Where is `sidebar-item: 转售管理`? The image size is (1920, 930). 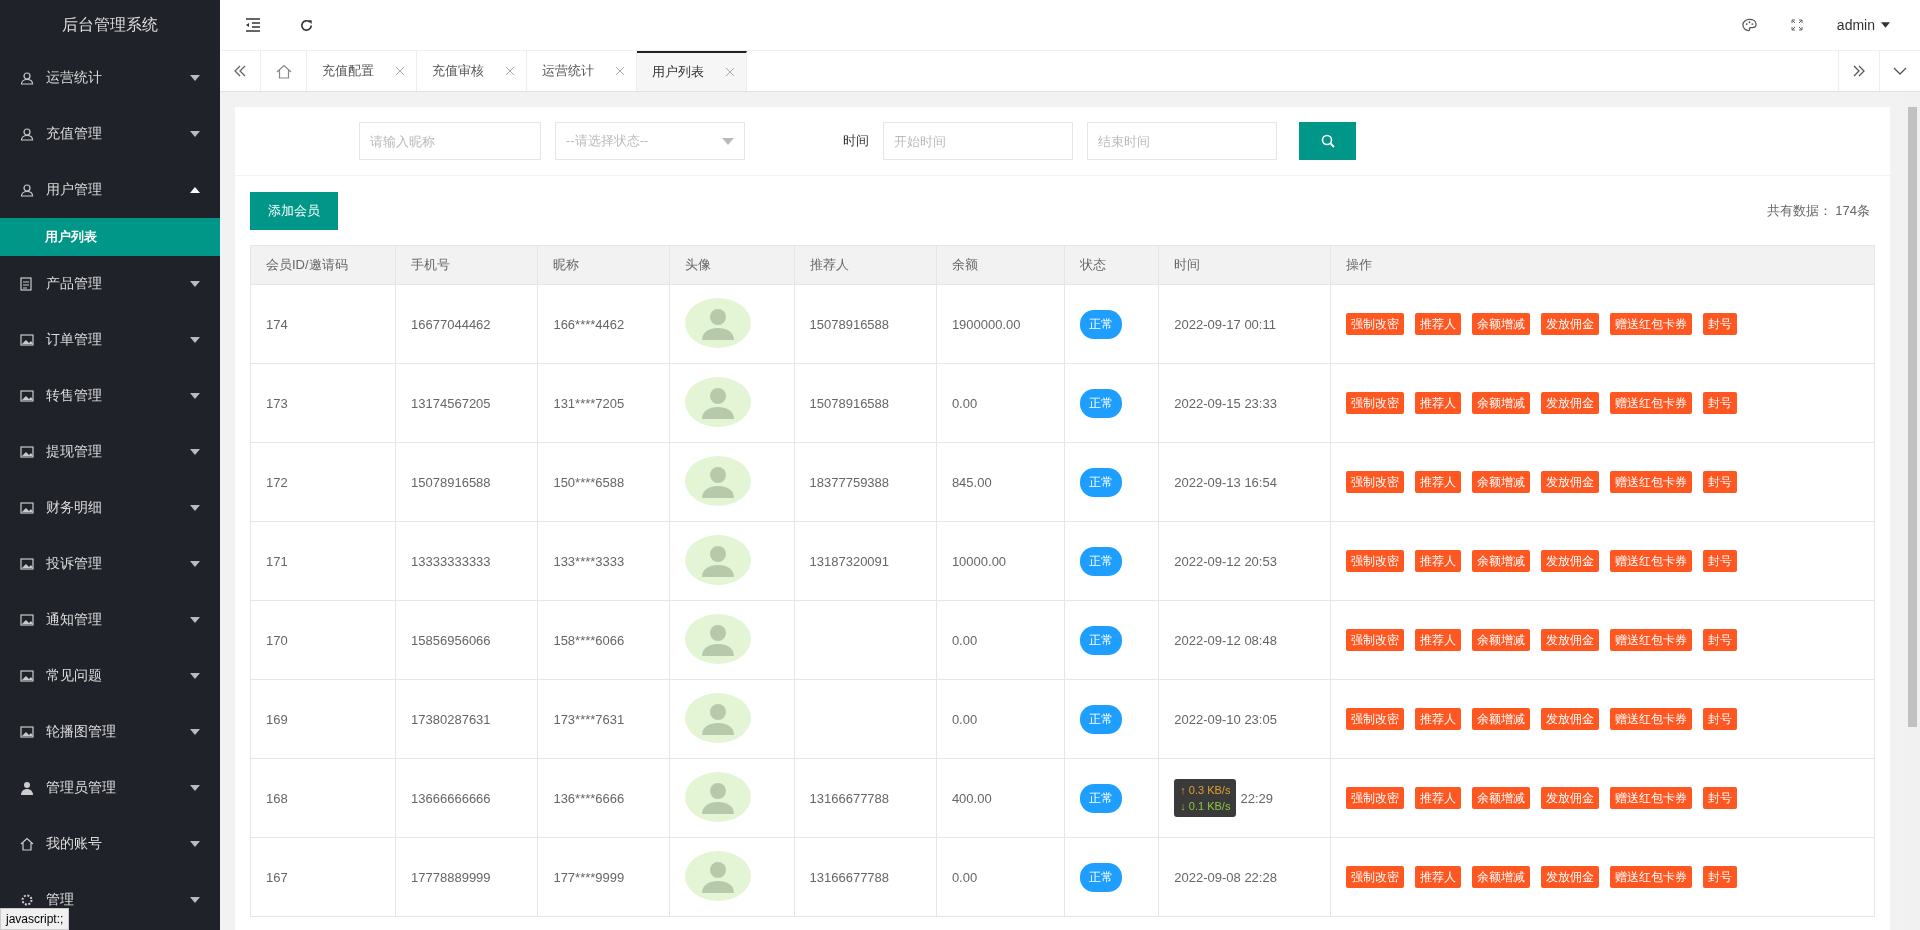 sidebar-item: 转售管理 is located at coordinates (118, 396).